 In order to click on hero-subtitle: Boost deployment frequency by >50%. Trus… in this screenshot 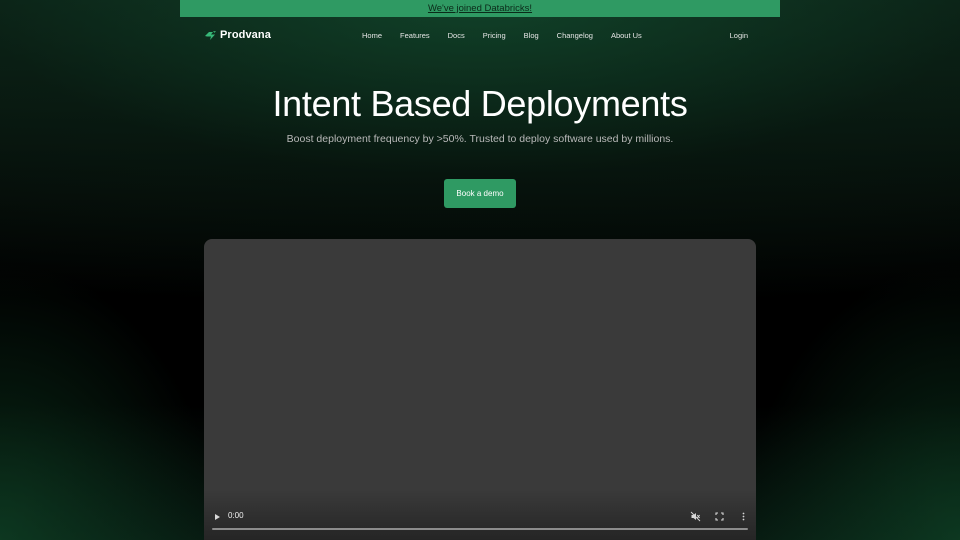, I will do `click(480, 139)`.